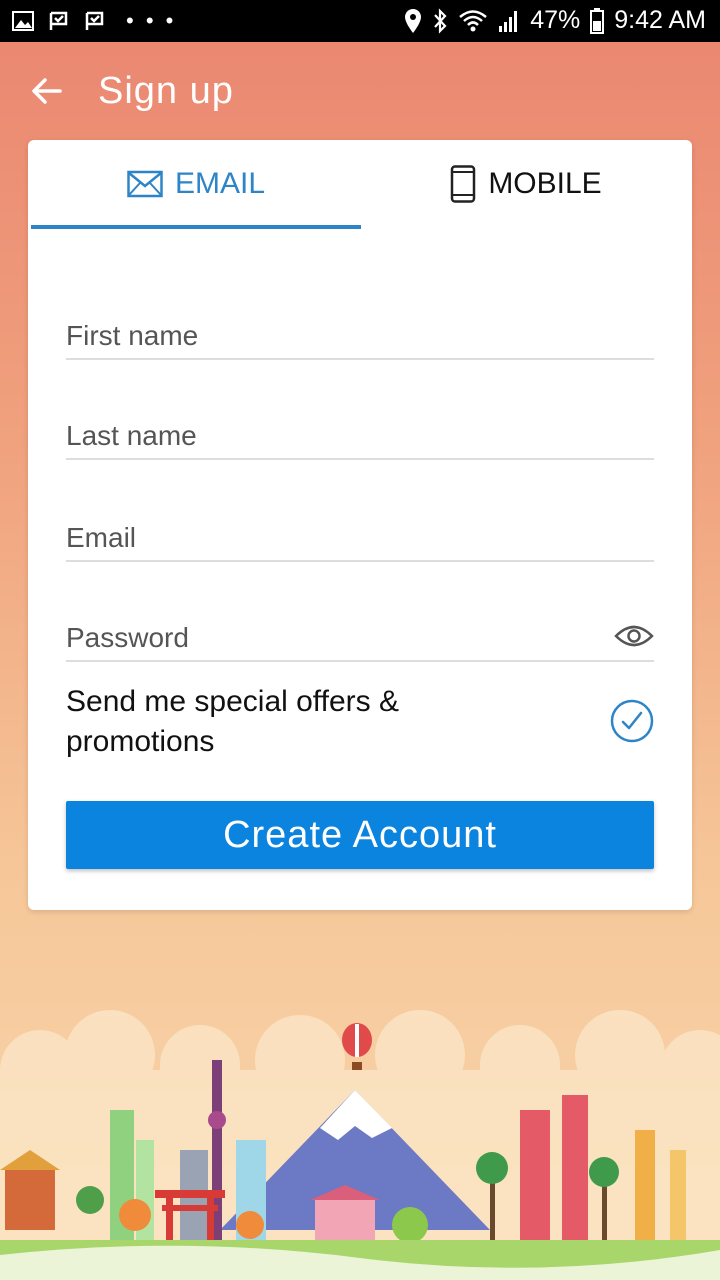  Describe the element at coordinates (634, 636) in the screenshot. I see `show-password-eye-icon` at that location.